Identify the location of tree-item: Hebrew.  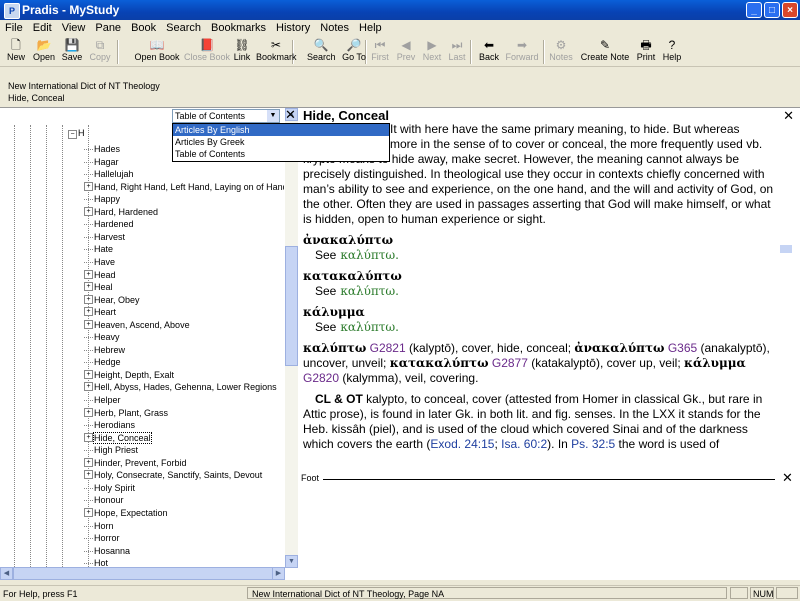
(104, 350).